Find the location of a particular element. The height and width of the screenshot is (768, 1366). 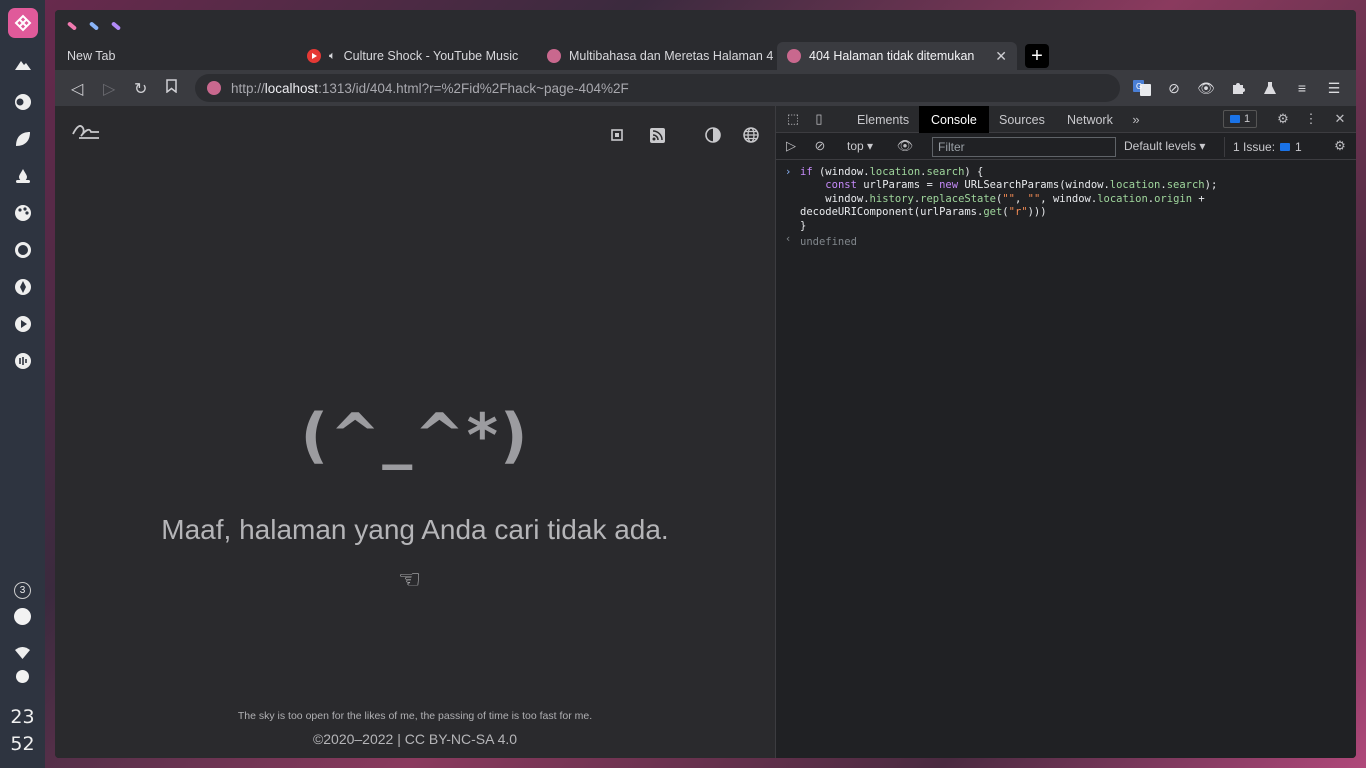

close-tab-icon: ✕ is located at coordinates (1001, 56).